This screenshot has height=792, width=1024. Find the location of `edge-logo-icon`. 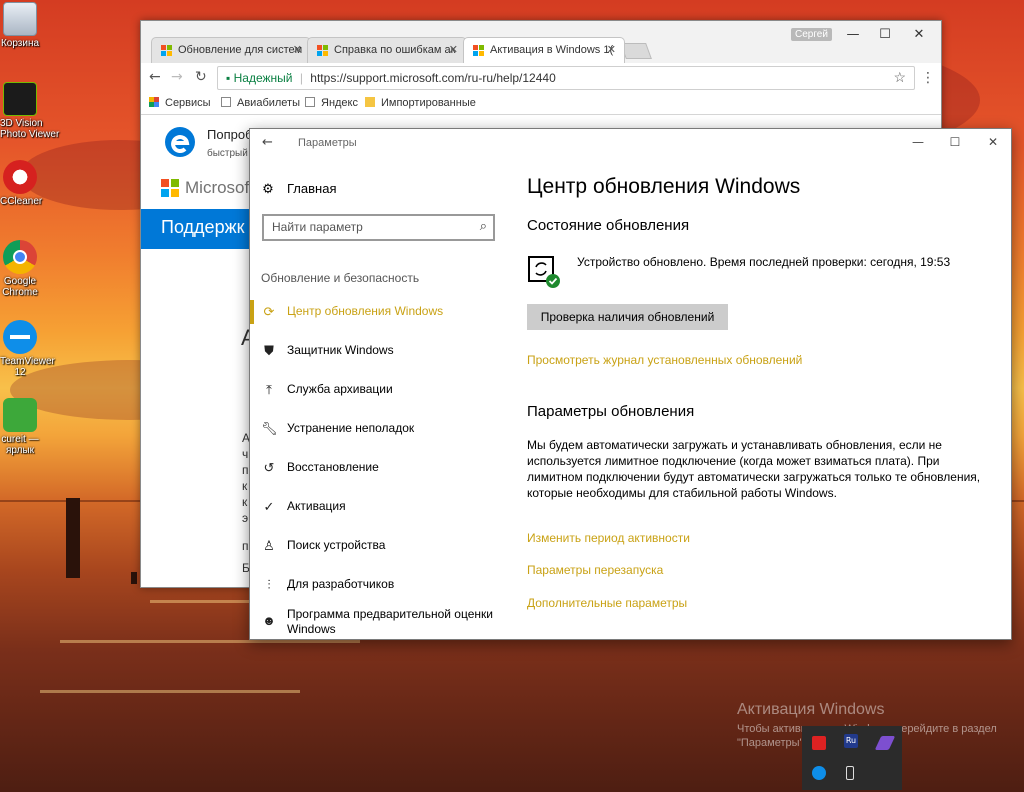

edge-logo-icon is located at coordinates (180, 142).